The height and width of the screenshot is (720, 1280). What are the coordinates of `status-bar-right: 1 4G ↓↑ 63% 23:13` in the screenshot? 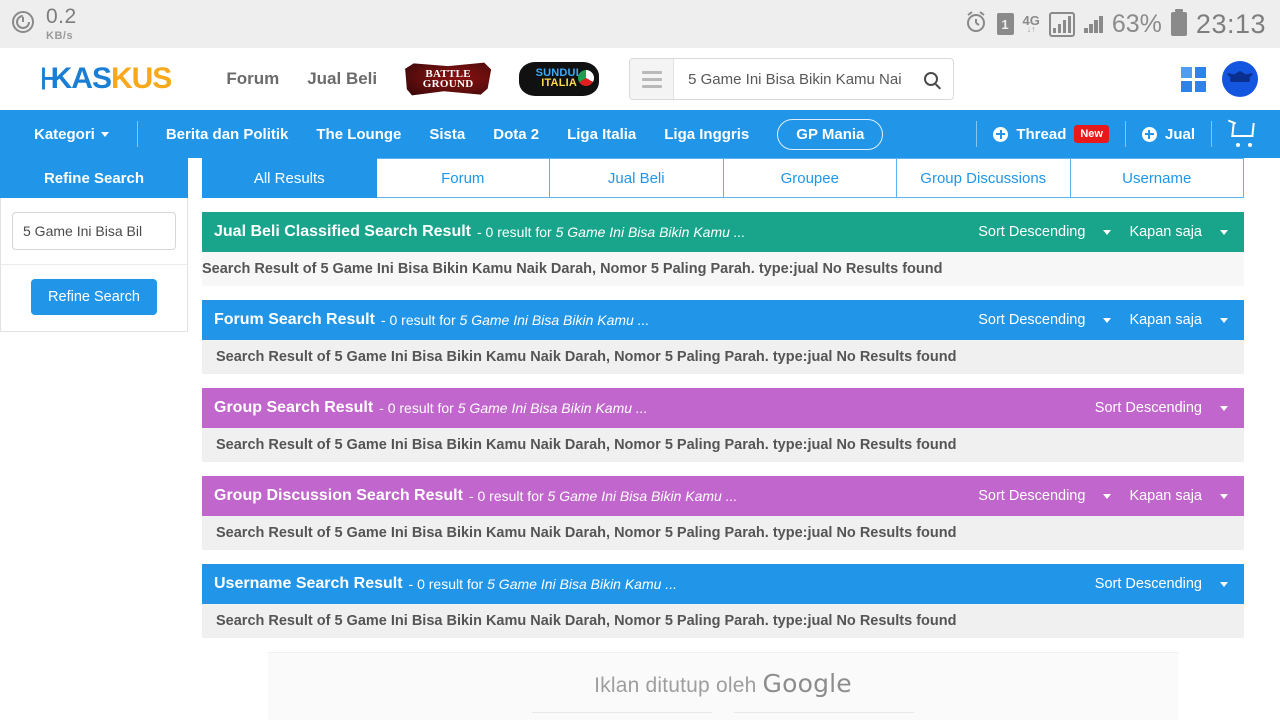 It's located at (1115, 24).